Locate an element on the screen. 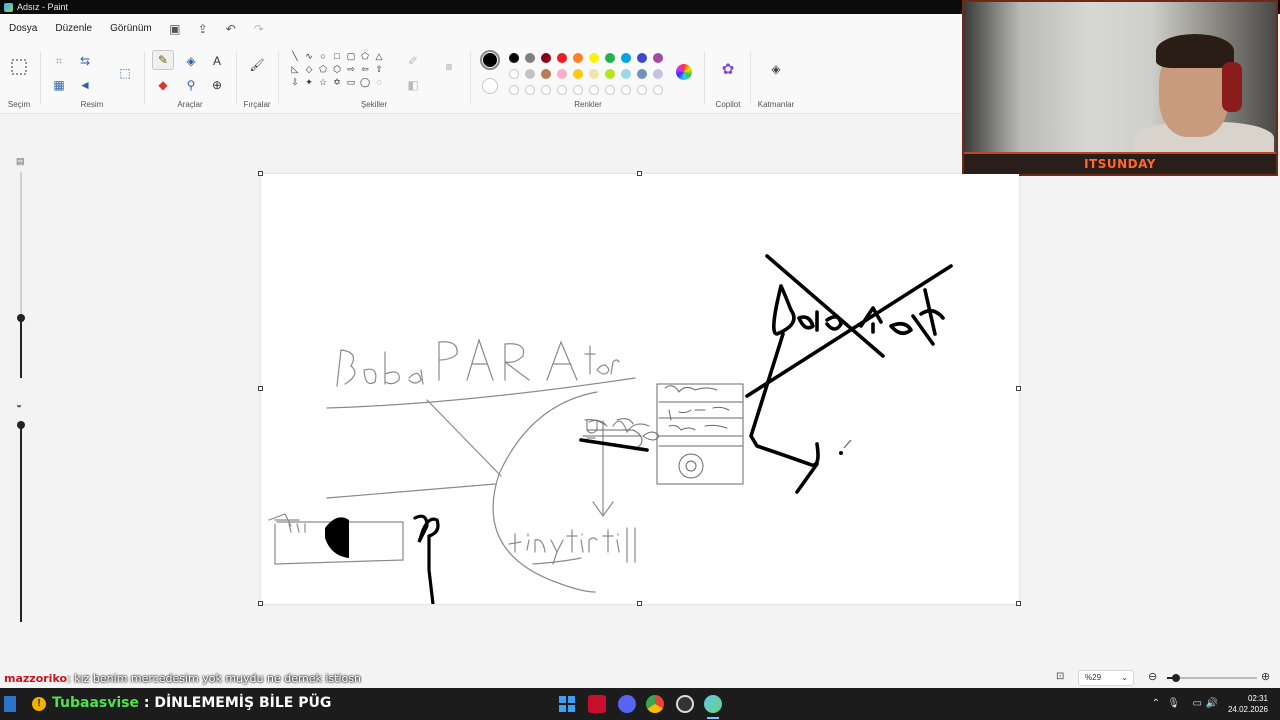  brush-size-track is located at coordinates (21, 245).